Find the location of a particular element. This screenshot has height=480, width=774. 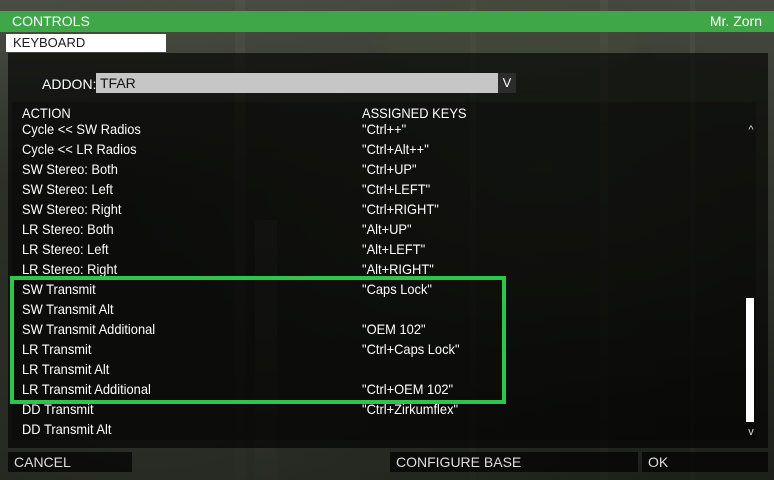

chevron-down-icon: V is located at coordinates (507, 83).